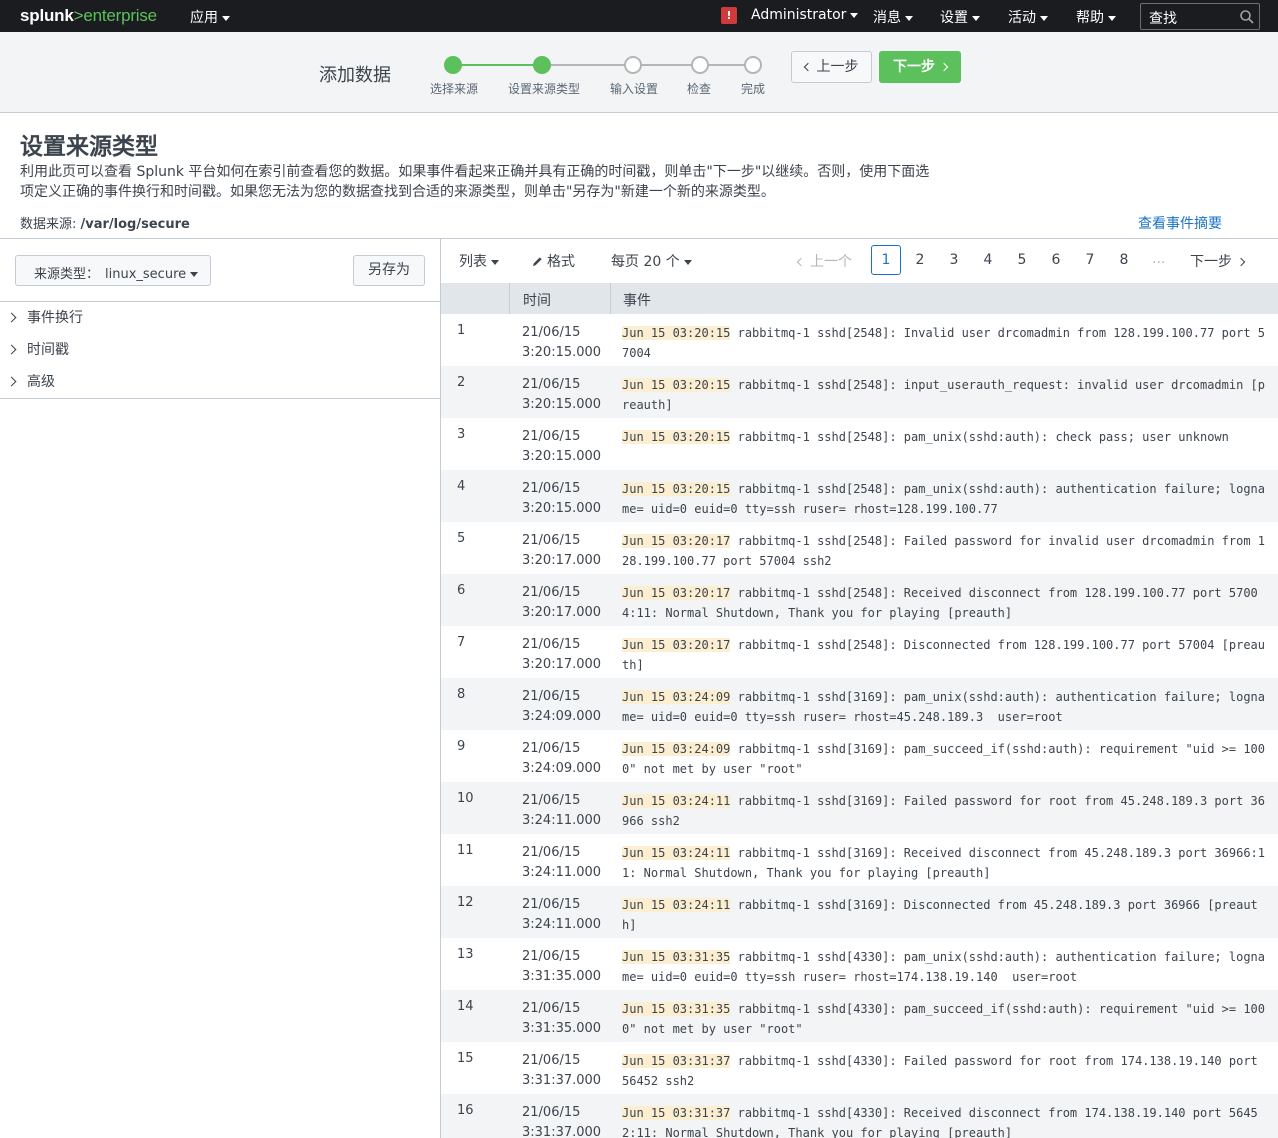  What do you see at coordinates (651, 261) in the screenshot?
I see `per-page-menu: 每页 20 个` at bounding box center [651, 261].